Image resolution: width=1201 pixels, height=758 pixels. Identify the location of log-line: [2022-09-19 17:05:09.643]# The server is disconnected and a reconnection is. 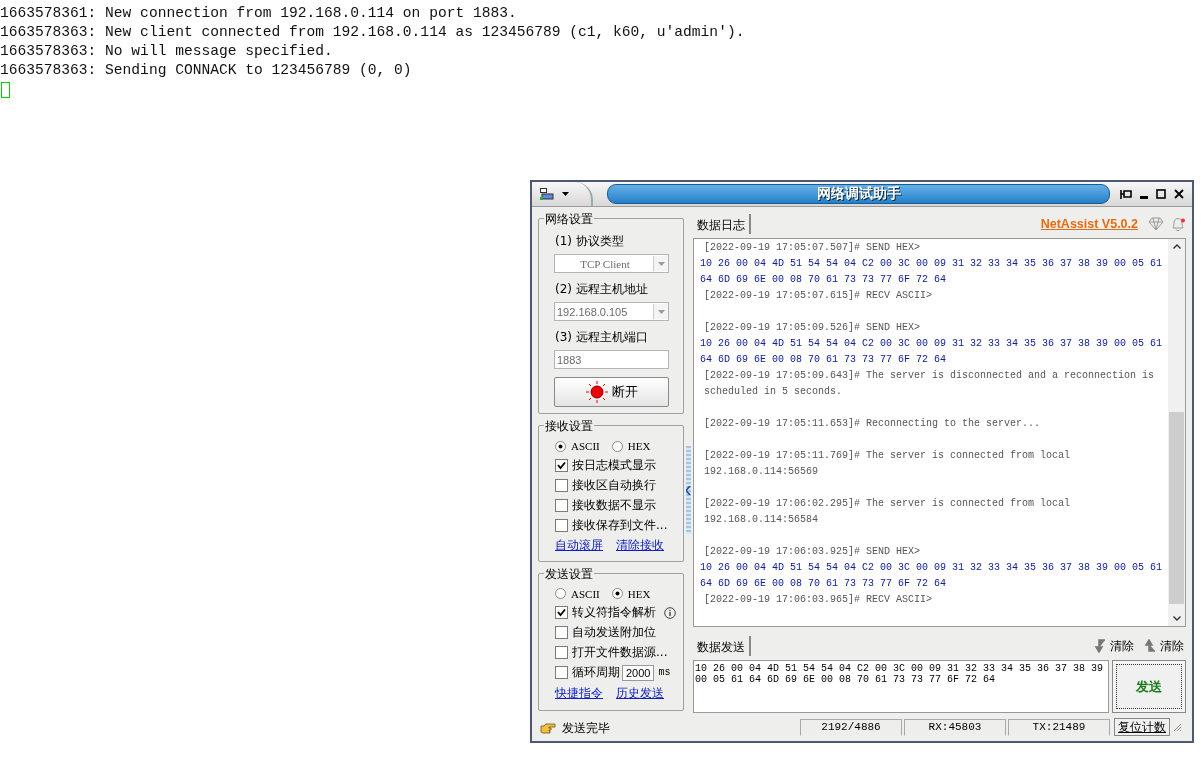
(929, 376).